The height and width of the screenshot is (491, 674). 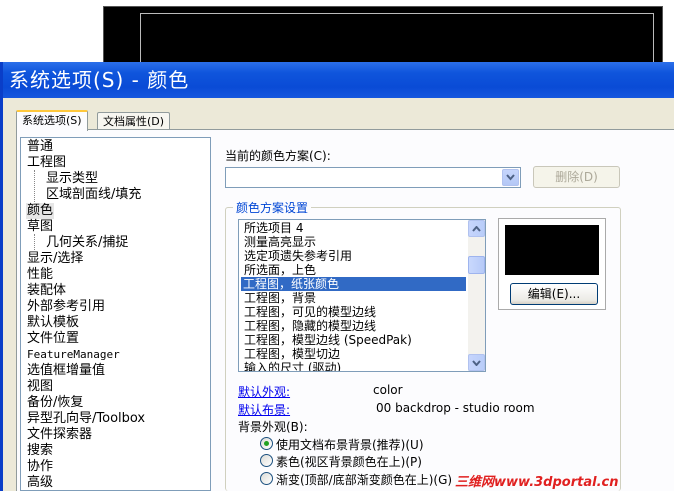 What do you see at coordinates (455, 408) in the screenshot?
I see `default-layout-value: 00 backdrop - studio room` at bounding box center [455, 408].